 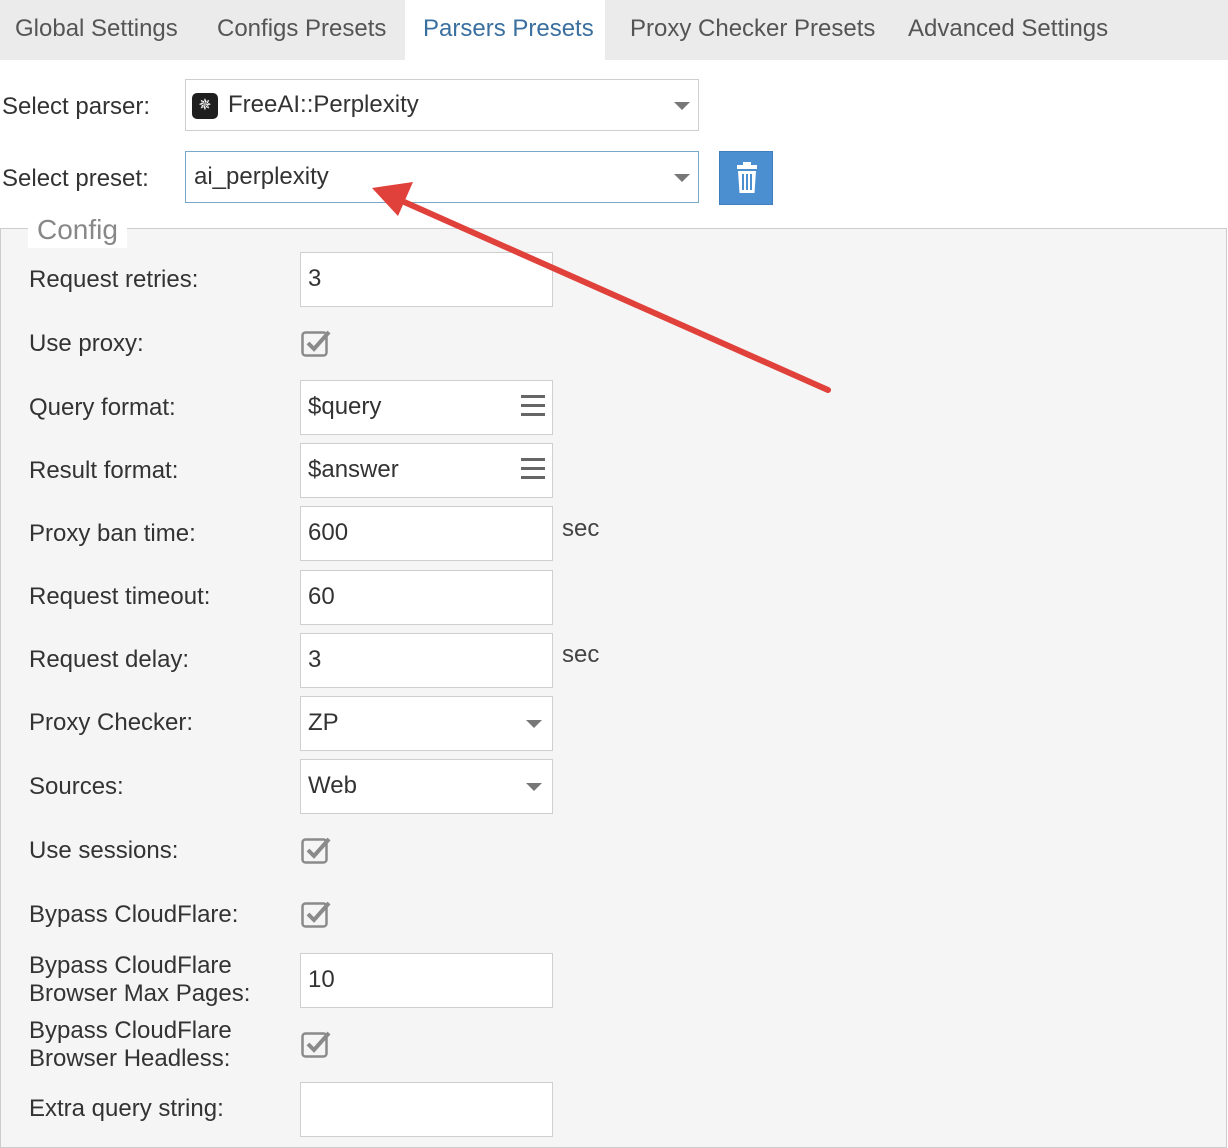 What do you see at coordinates (86, 343) in the screenshot?
I see `use-proxy-label: Use proxy:` at bounding box center [86, 343].